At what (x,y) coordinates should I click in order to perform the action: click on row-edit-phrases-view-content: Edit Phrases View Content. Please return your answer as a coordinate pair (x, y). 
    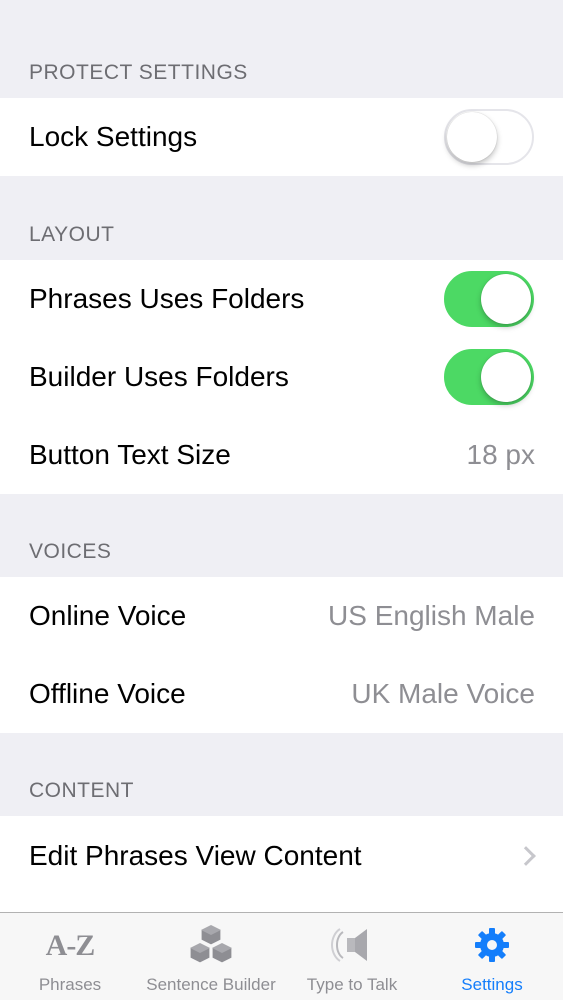
    Looking at the image, I should click on (281, 856).